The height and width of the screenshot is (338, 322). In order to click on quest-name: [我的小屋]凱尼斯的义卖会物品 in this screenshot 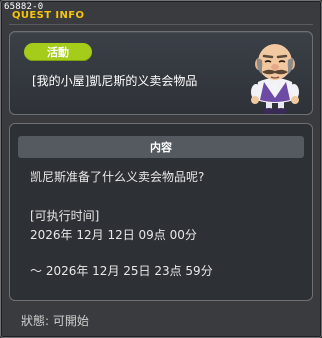, I will do `click(115, 81)`.